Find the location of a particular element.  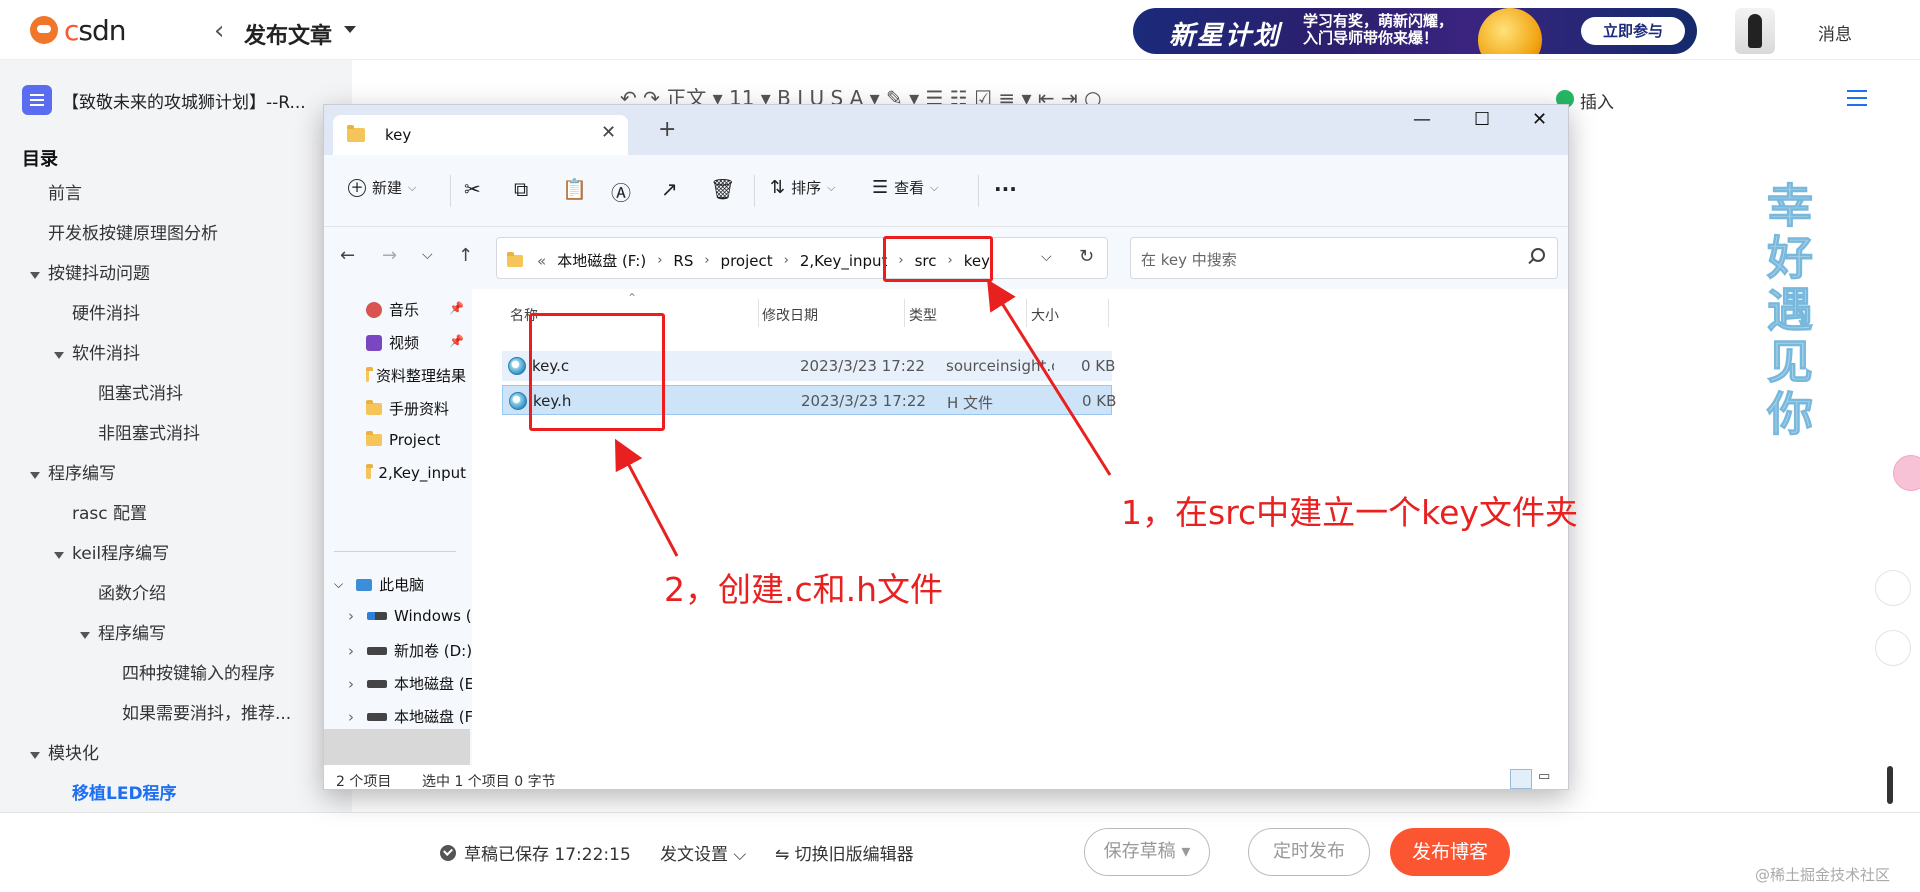

annotation-arrows is located at coordinates (863, 418).